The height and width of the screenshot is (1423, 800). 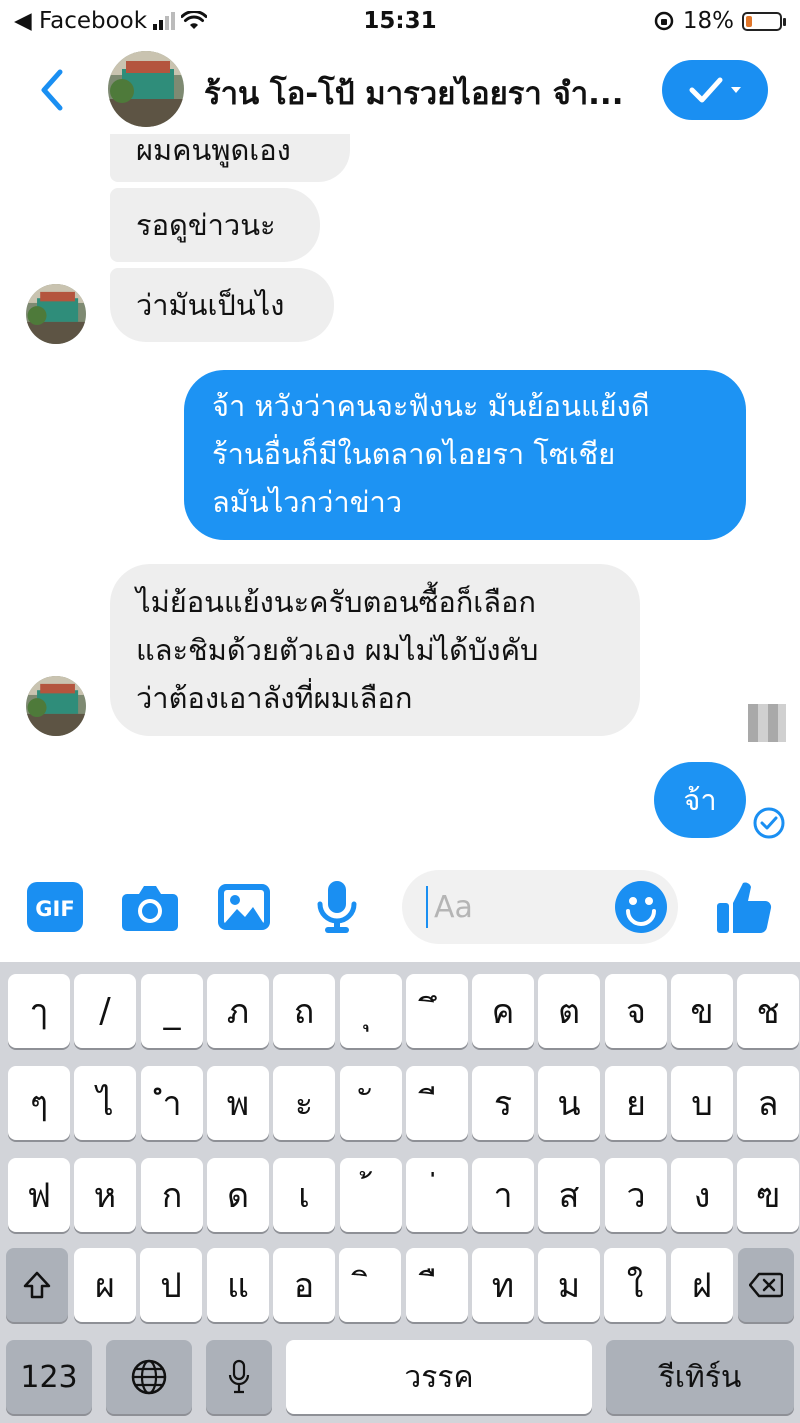 I want to click on key-row3-4: เ, so click(x=304, y=1195).